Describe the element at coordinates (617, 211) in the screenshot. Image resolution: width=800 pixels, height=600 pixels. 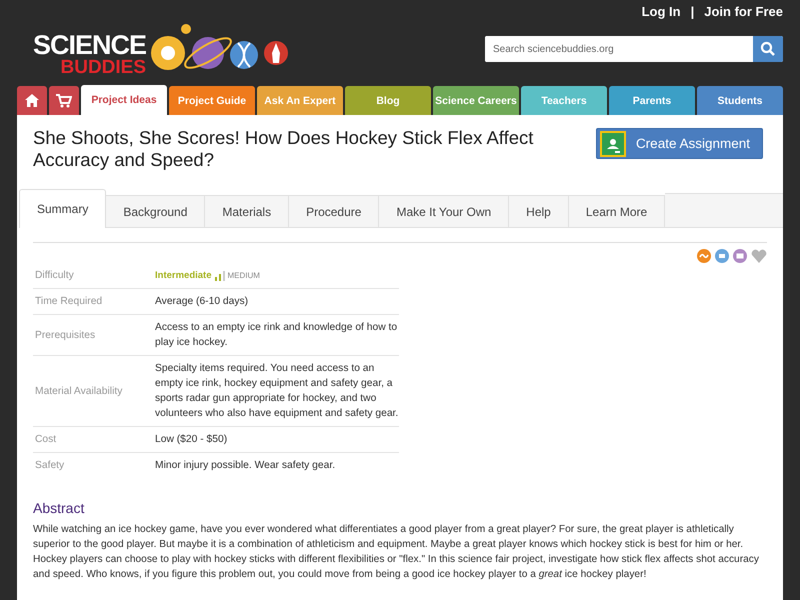
I see `tab: Learn More` at that location.